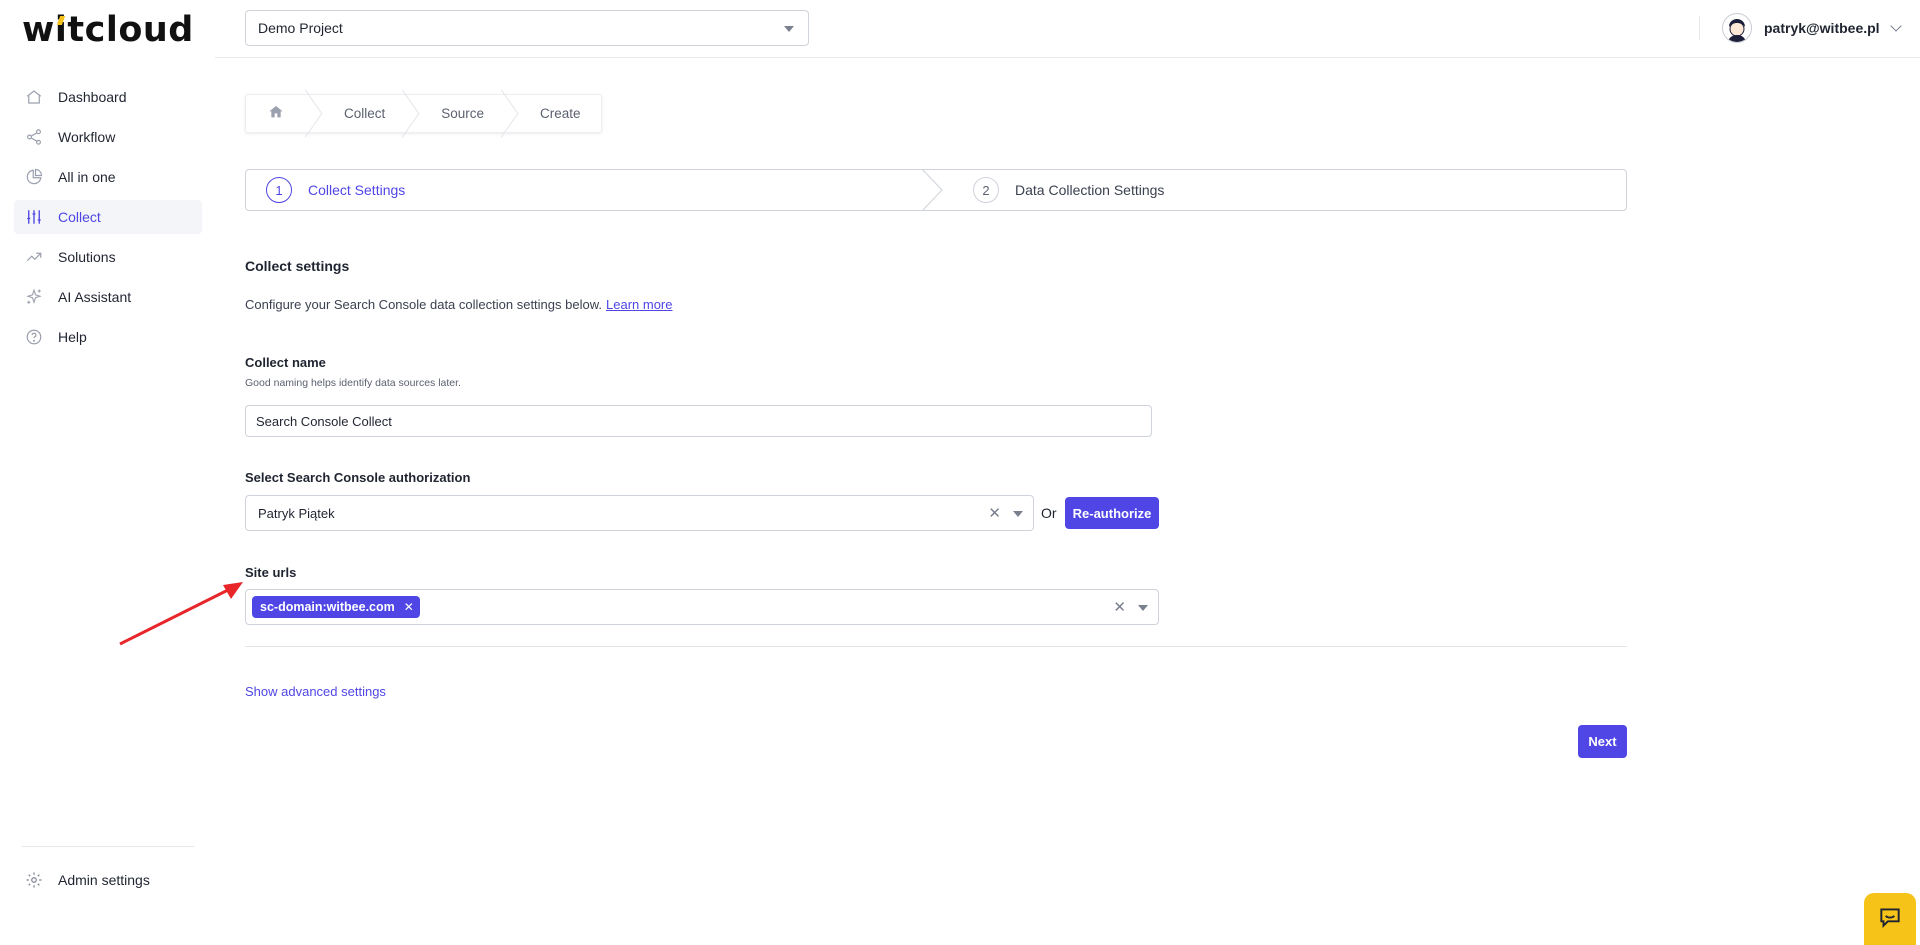 The height and width of the screenshot is (945, 1920). Describe the element at coordinates (936, 646) in the screenshot. I see `form-divider` at that location.